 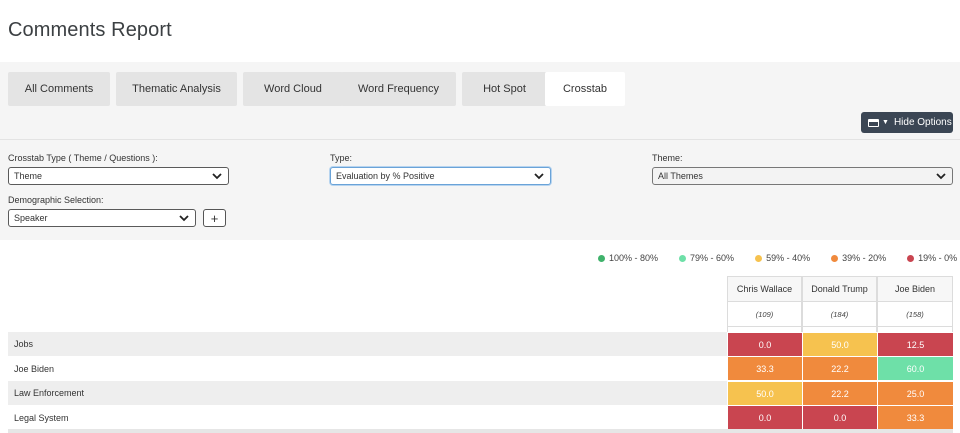 I want to click on column-count: (109), so click(x=764, y=314).